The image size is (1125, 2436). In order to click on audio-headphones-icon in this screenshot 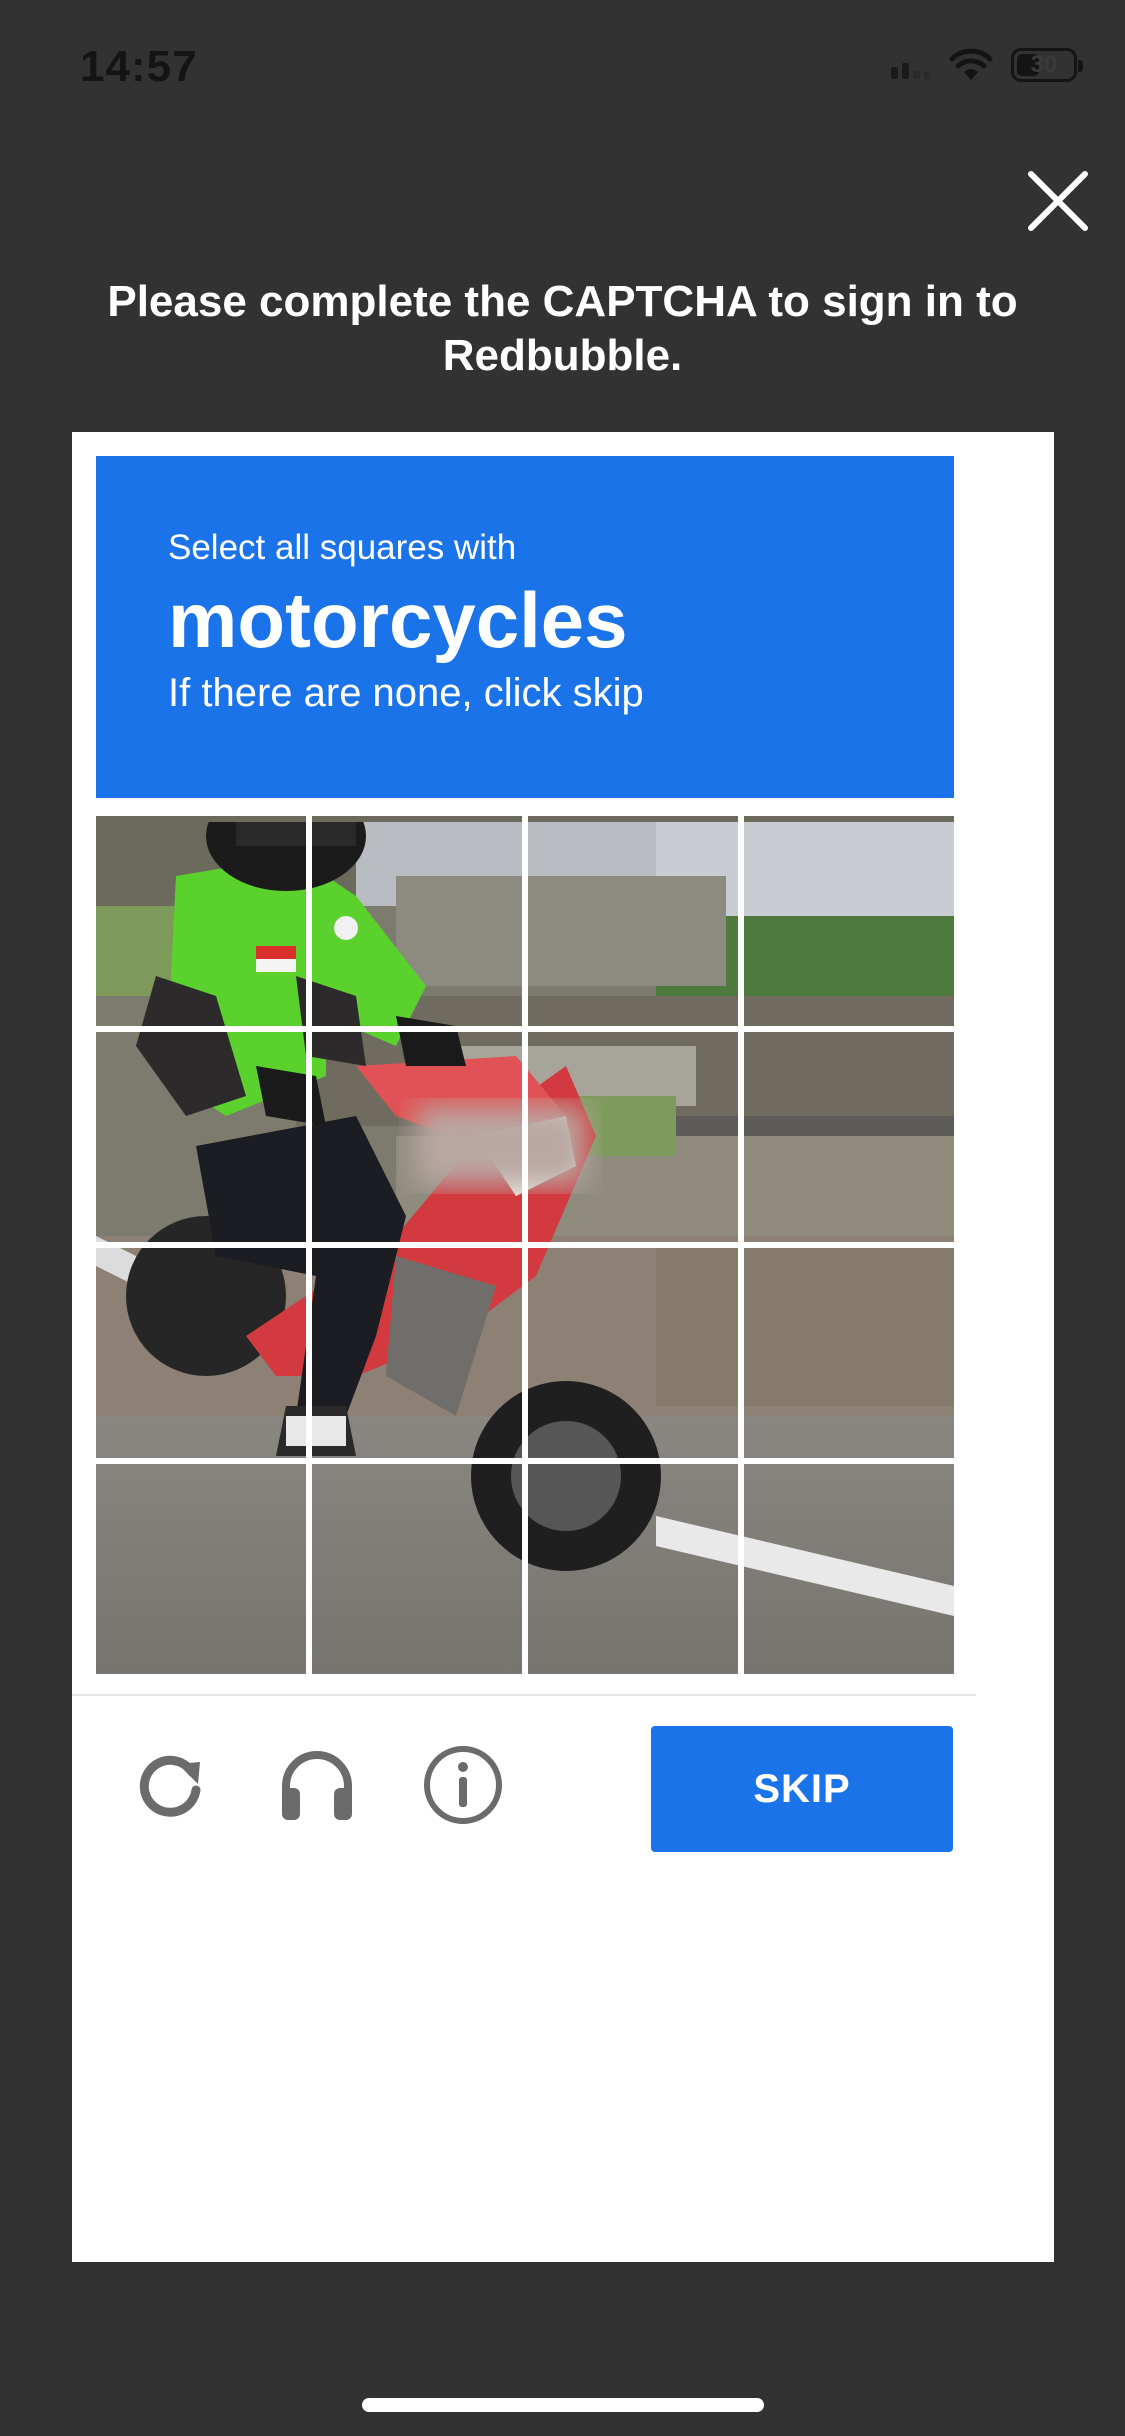, I will do `click(317, 1785)`.